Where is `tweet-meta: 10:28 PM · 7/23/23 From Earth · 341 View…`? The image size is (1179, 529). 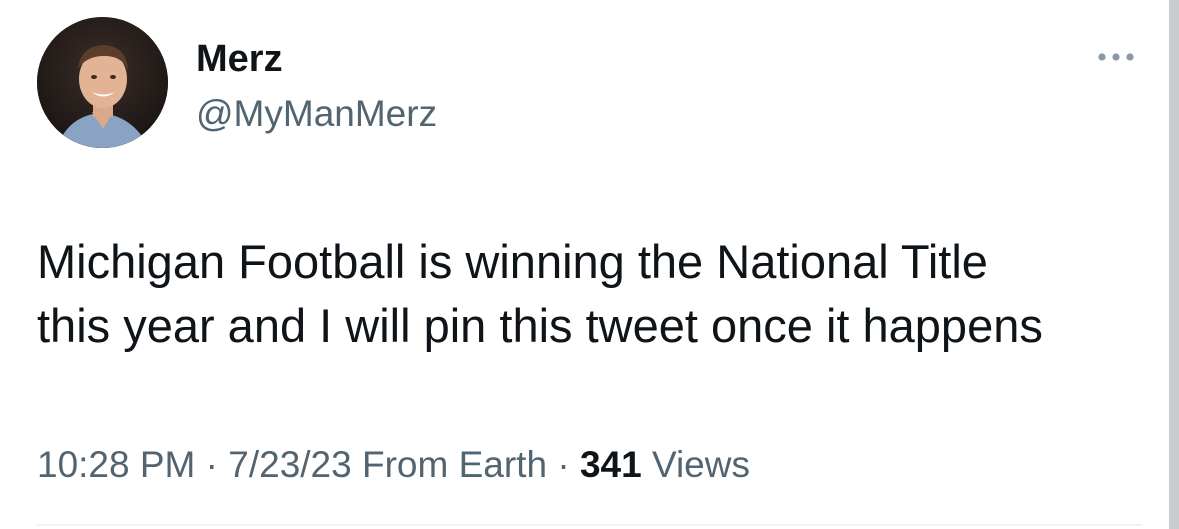
tweet-meta: 10:28 PM · 7/23/23 From Earth · 341 View… is located at coordinates (393, 465).